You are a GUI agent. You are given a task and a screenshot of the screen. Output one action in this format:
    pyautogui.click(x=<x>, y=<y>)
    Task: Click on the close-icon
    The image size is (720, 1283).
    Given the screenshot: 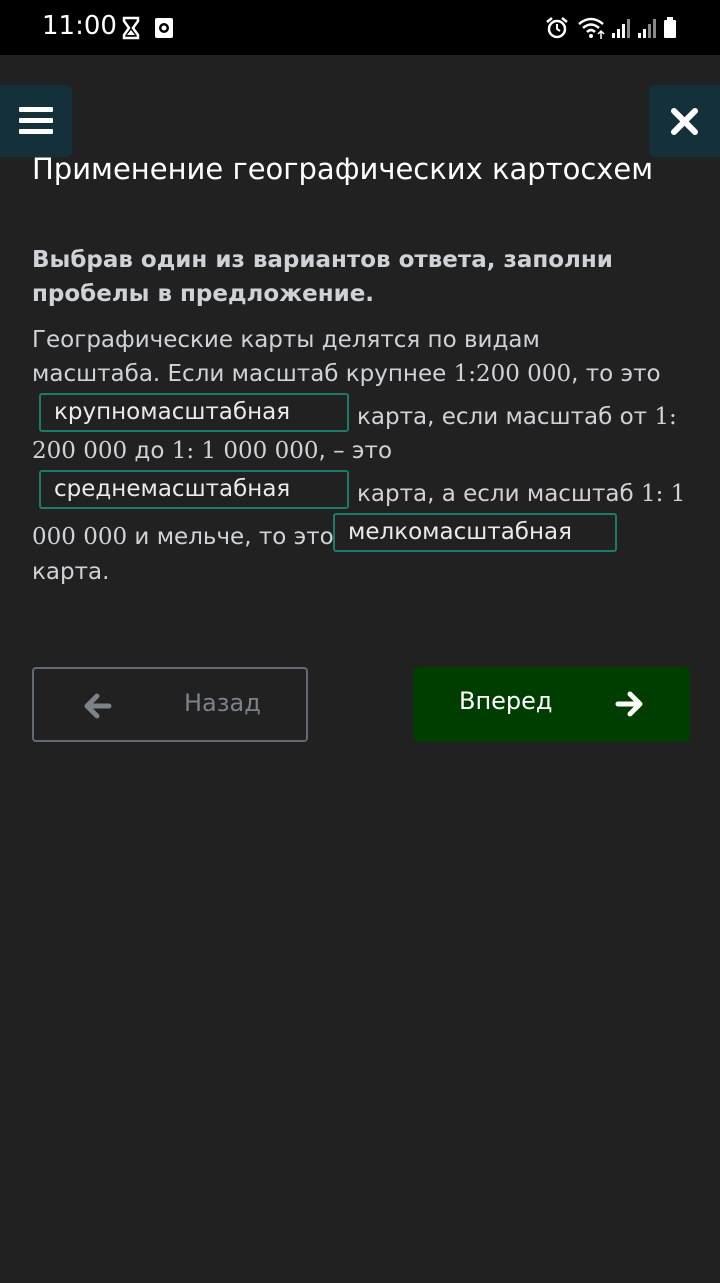 What is the action you would take?
    pyautogui.click(x=684, y=121)
    